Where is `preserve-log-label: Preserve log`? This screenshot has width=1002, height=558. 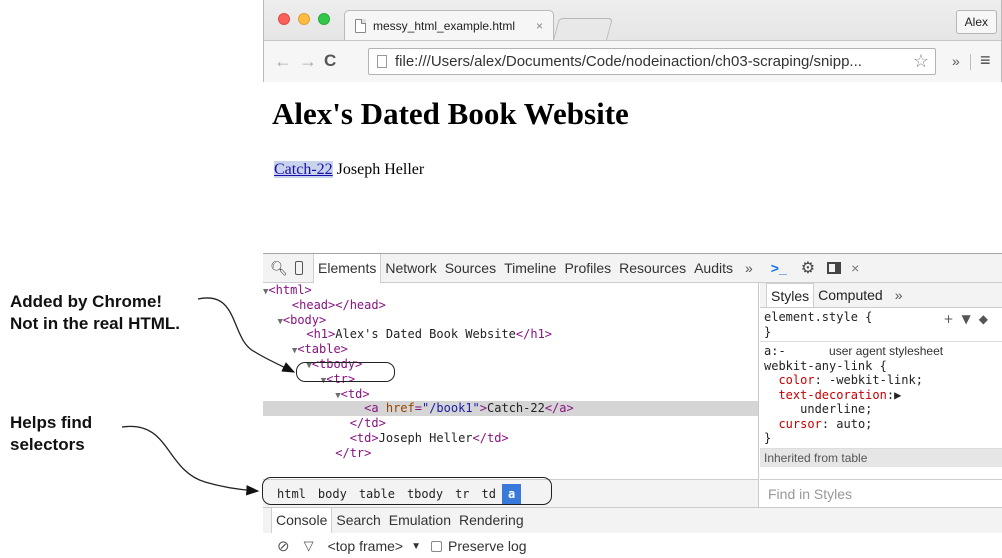
preserve-log-label: Preserve log is located at coordinates (487, 546).